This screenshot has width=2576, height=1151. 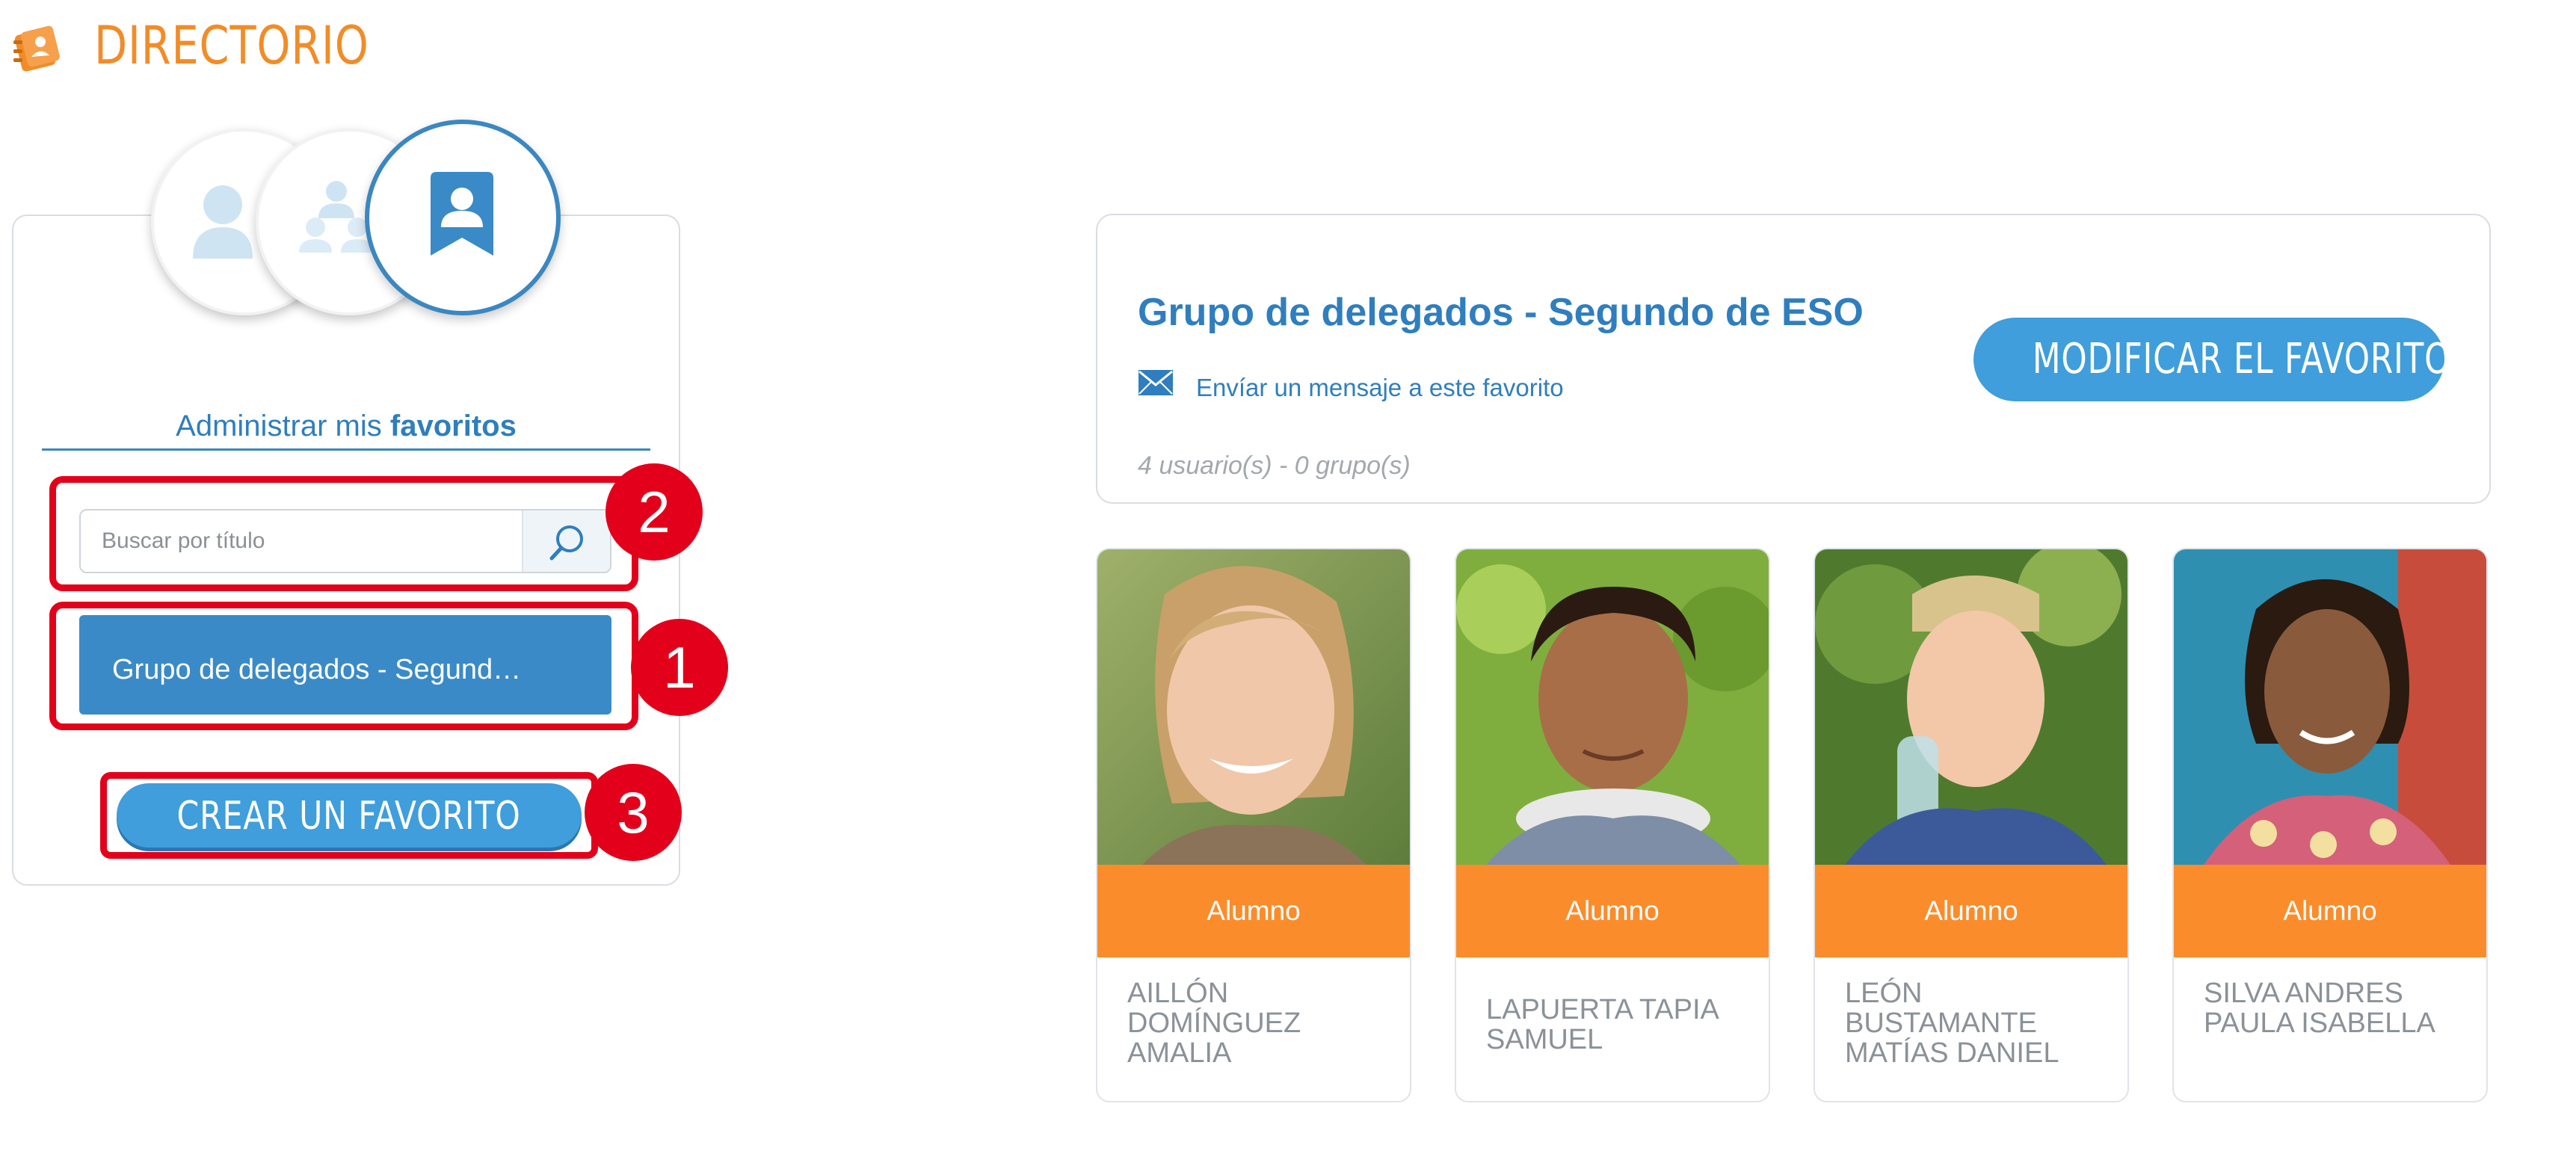 What do you see at coordinates (2241, 359) in the screenshot?
I see `modify-favorite-label: MODIFICAR EL FAVORITO` at bounding box center [2241, 359].